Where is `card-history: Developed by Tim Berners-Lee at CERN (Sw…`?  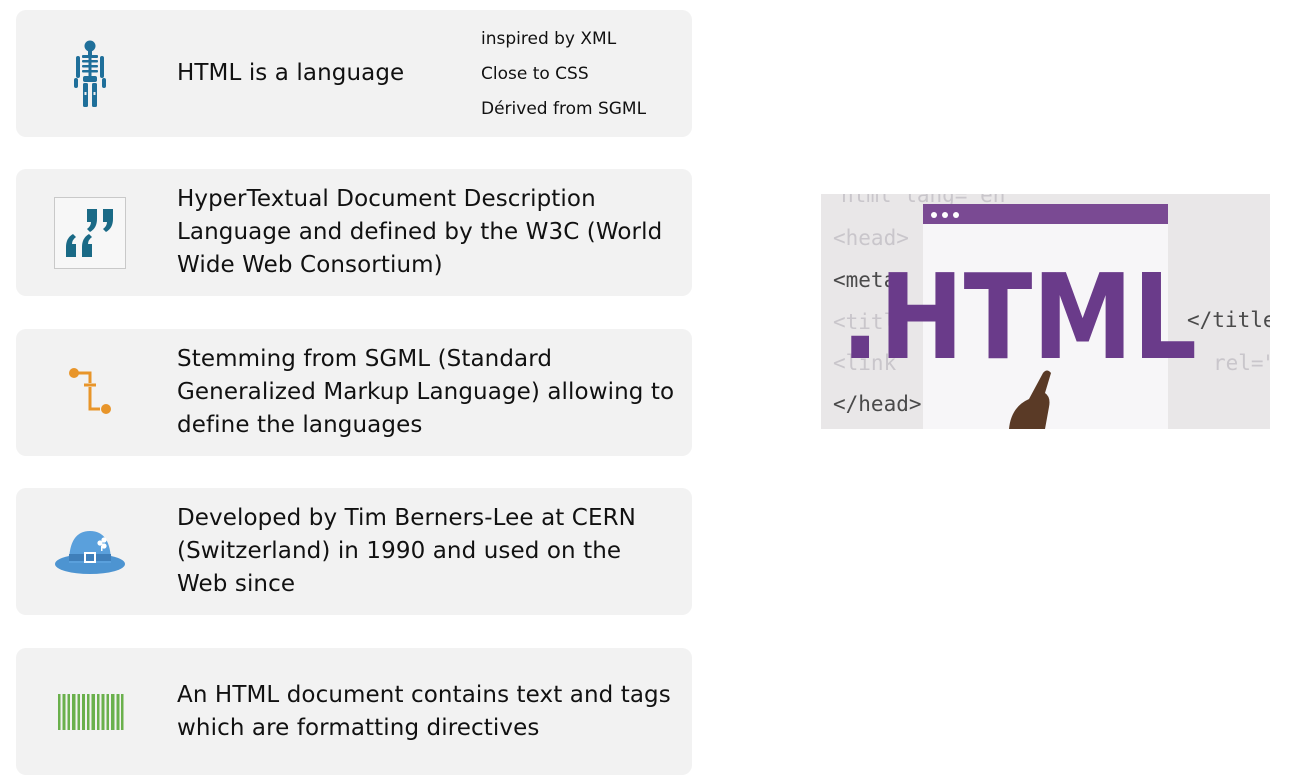
card-history: Developed by Tim Berners-Lee at CERN (Sw… is located at coordinates (354, 551).